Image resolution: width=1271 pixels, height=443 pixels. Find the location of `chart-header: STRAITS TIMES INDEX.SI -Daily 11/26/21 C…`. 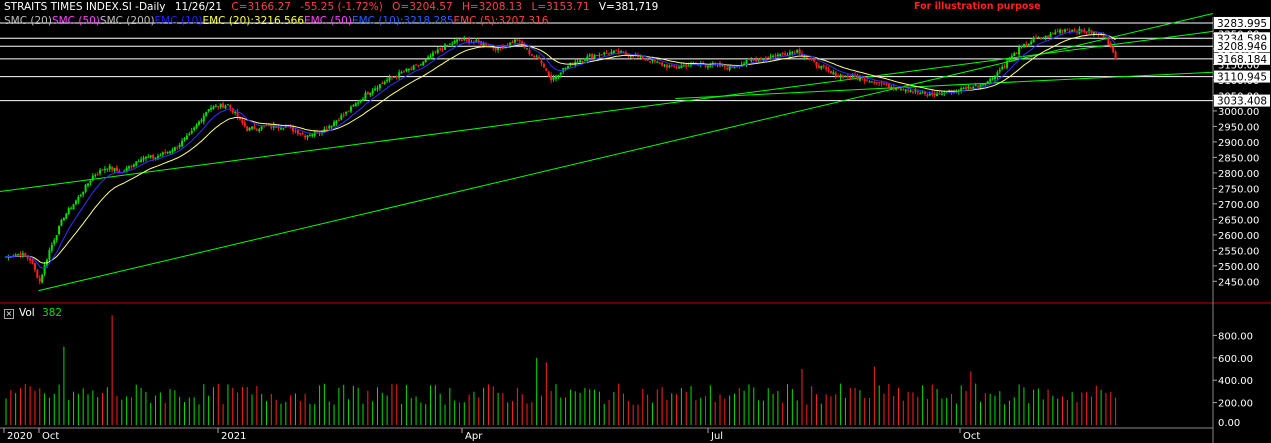

chart-header: STRAITS TIMES INDEX.SI -Daily 11/26/21 C… is located at coordinates (334, 7).